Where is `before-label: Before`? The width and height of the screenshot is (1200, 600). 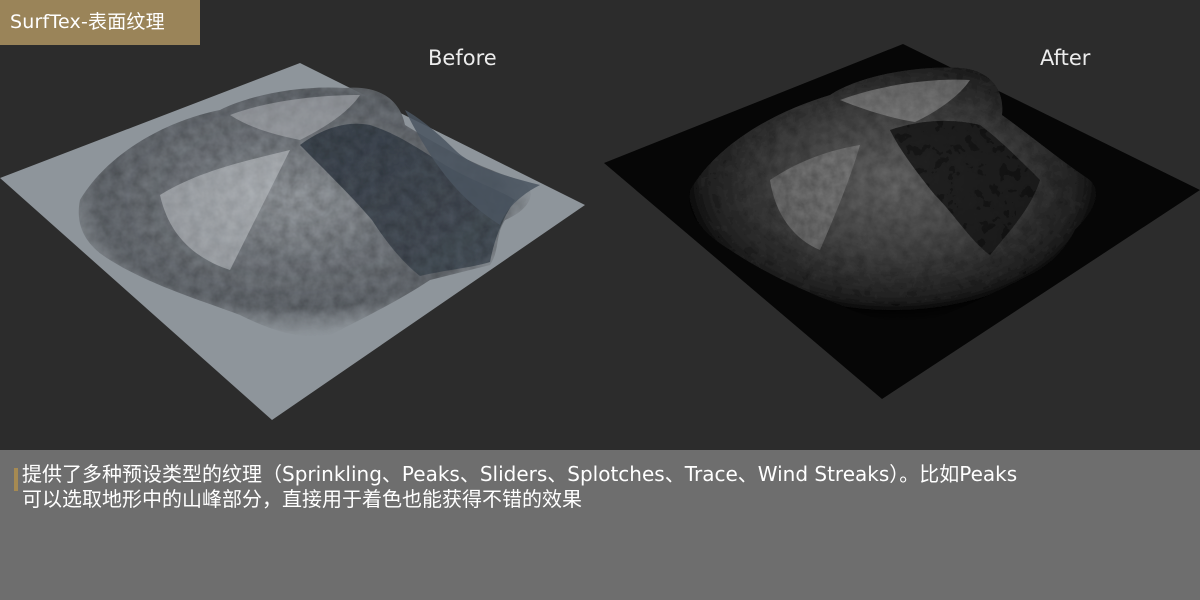 before-label: Before is located at coordinates (462, 58).